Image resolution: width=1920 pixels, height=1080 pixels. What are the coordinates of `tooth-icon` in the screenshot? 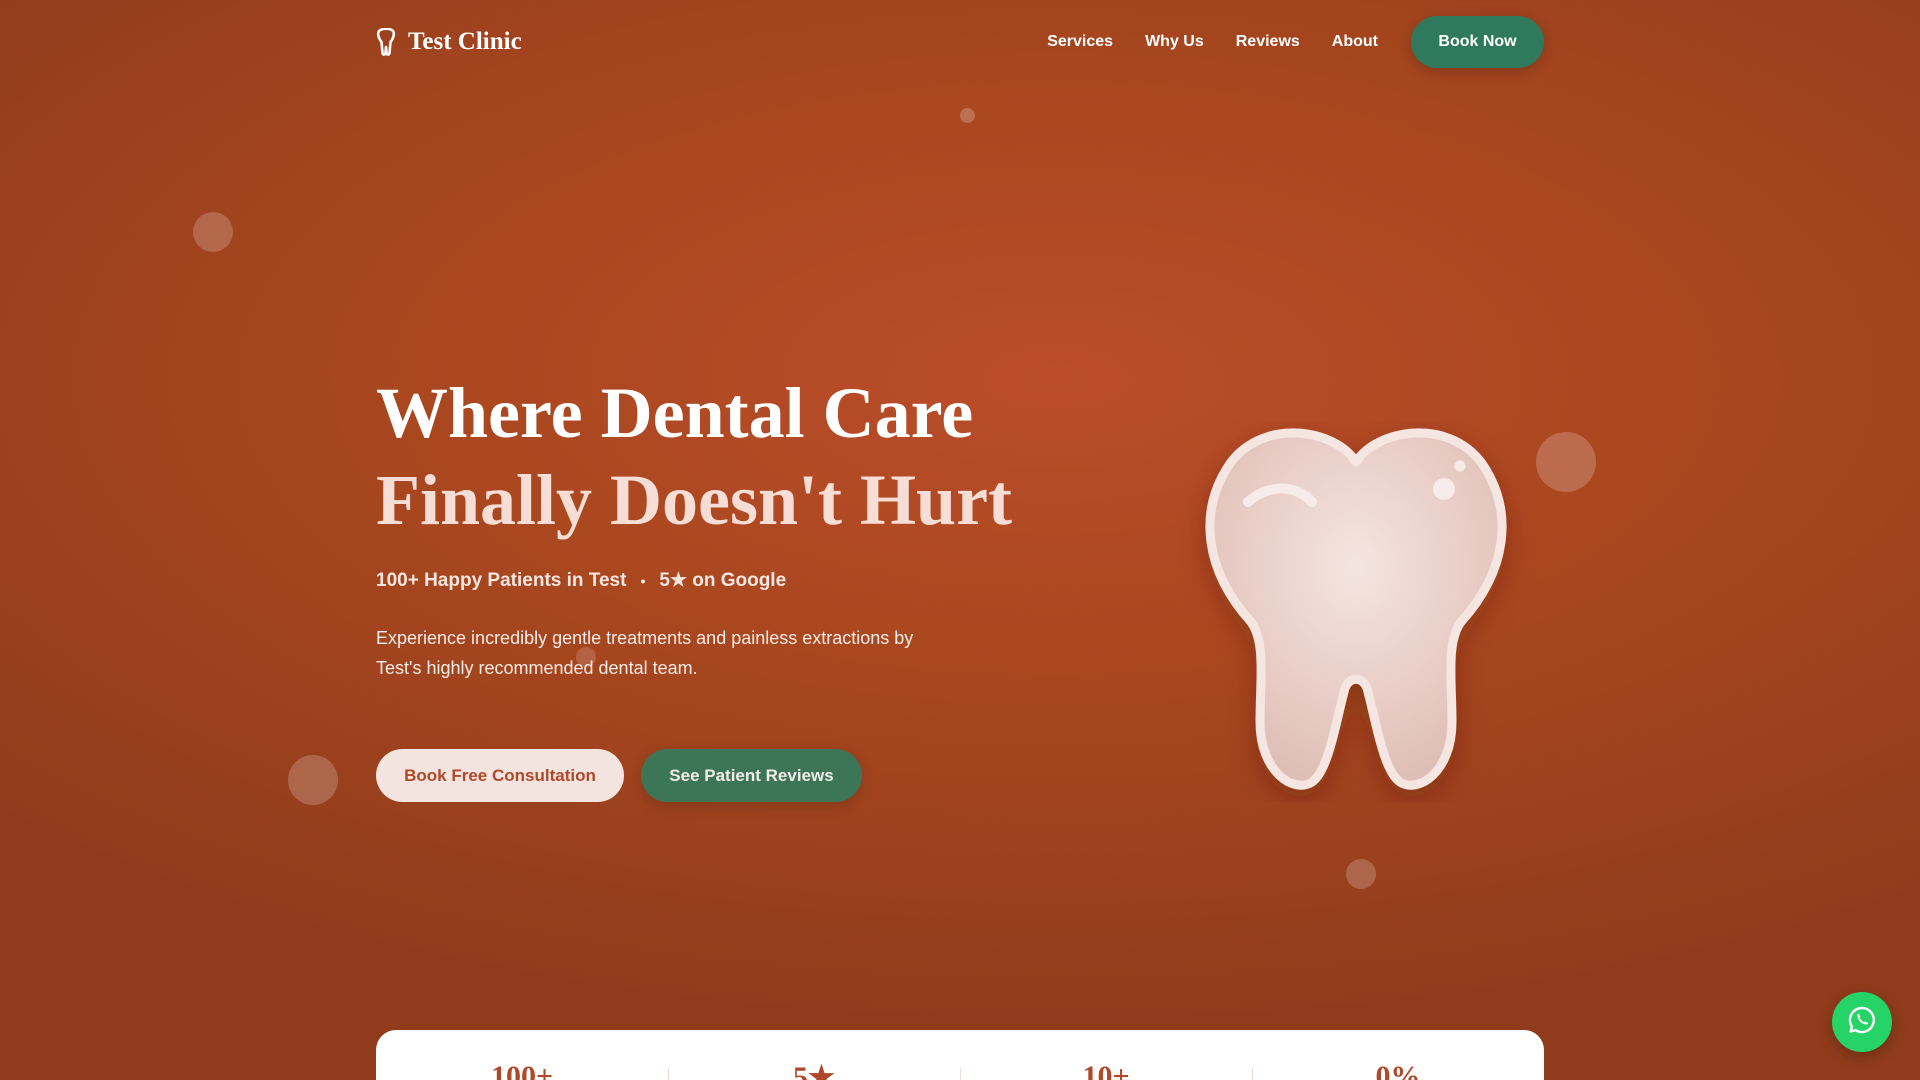 It's located at (386, 42).